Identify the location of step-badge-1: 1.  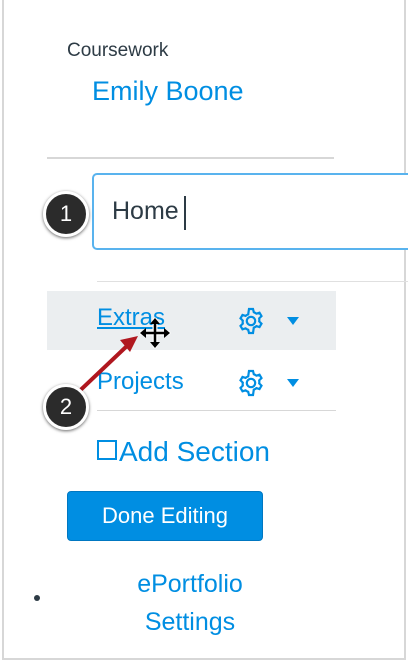
(66, 214).